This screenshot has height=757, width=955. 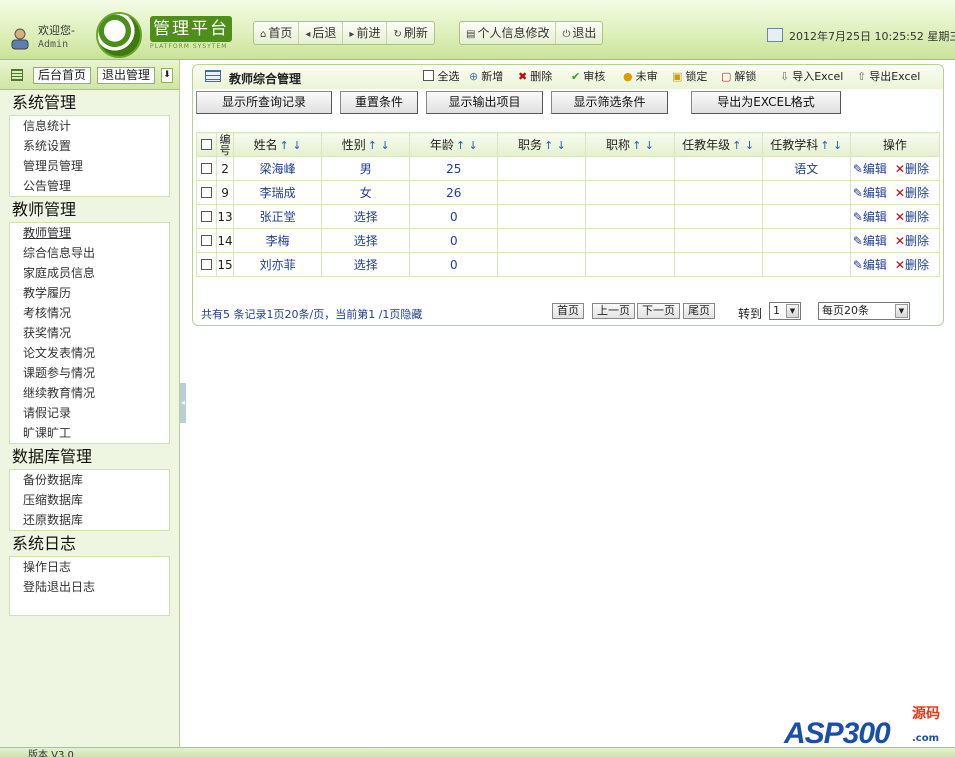 I want to click on forward-button: ▸ 前进, so click(x=365, y=33).